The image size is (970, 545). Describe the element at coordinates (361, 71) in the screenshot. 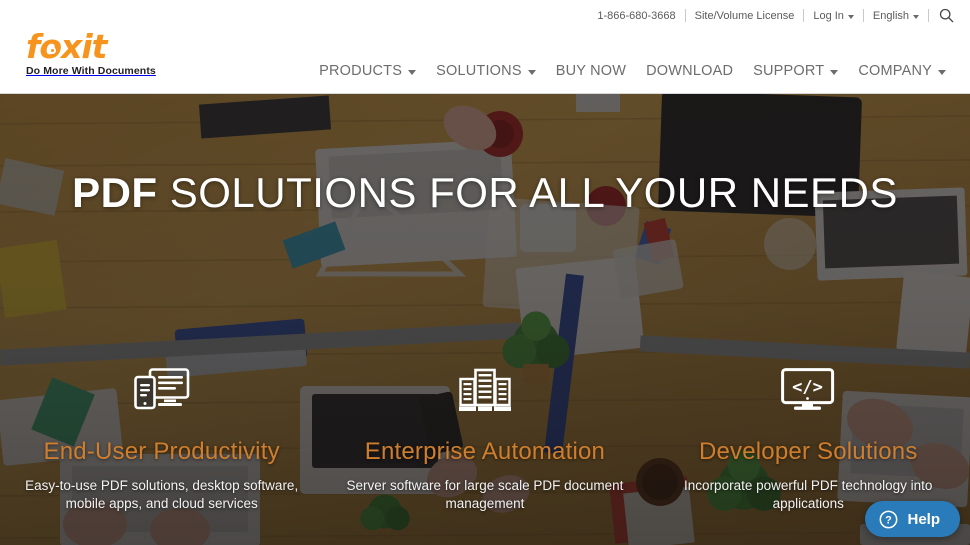

I see `nav-item-products-label: PRODUCTS` at that location.